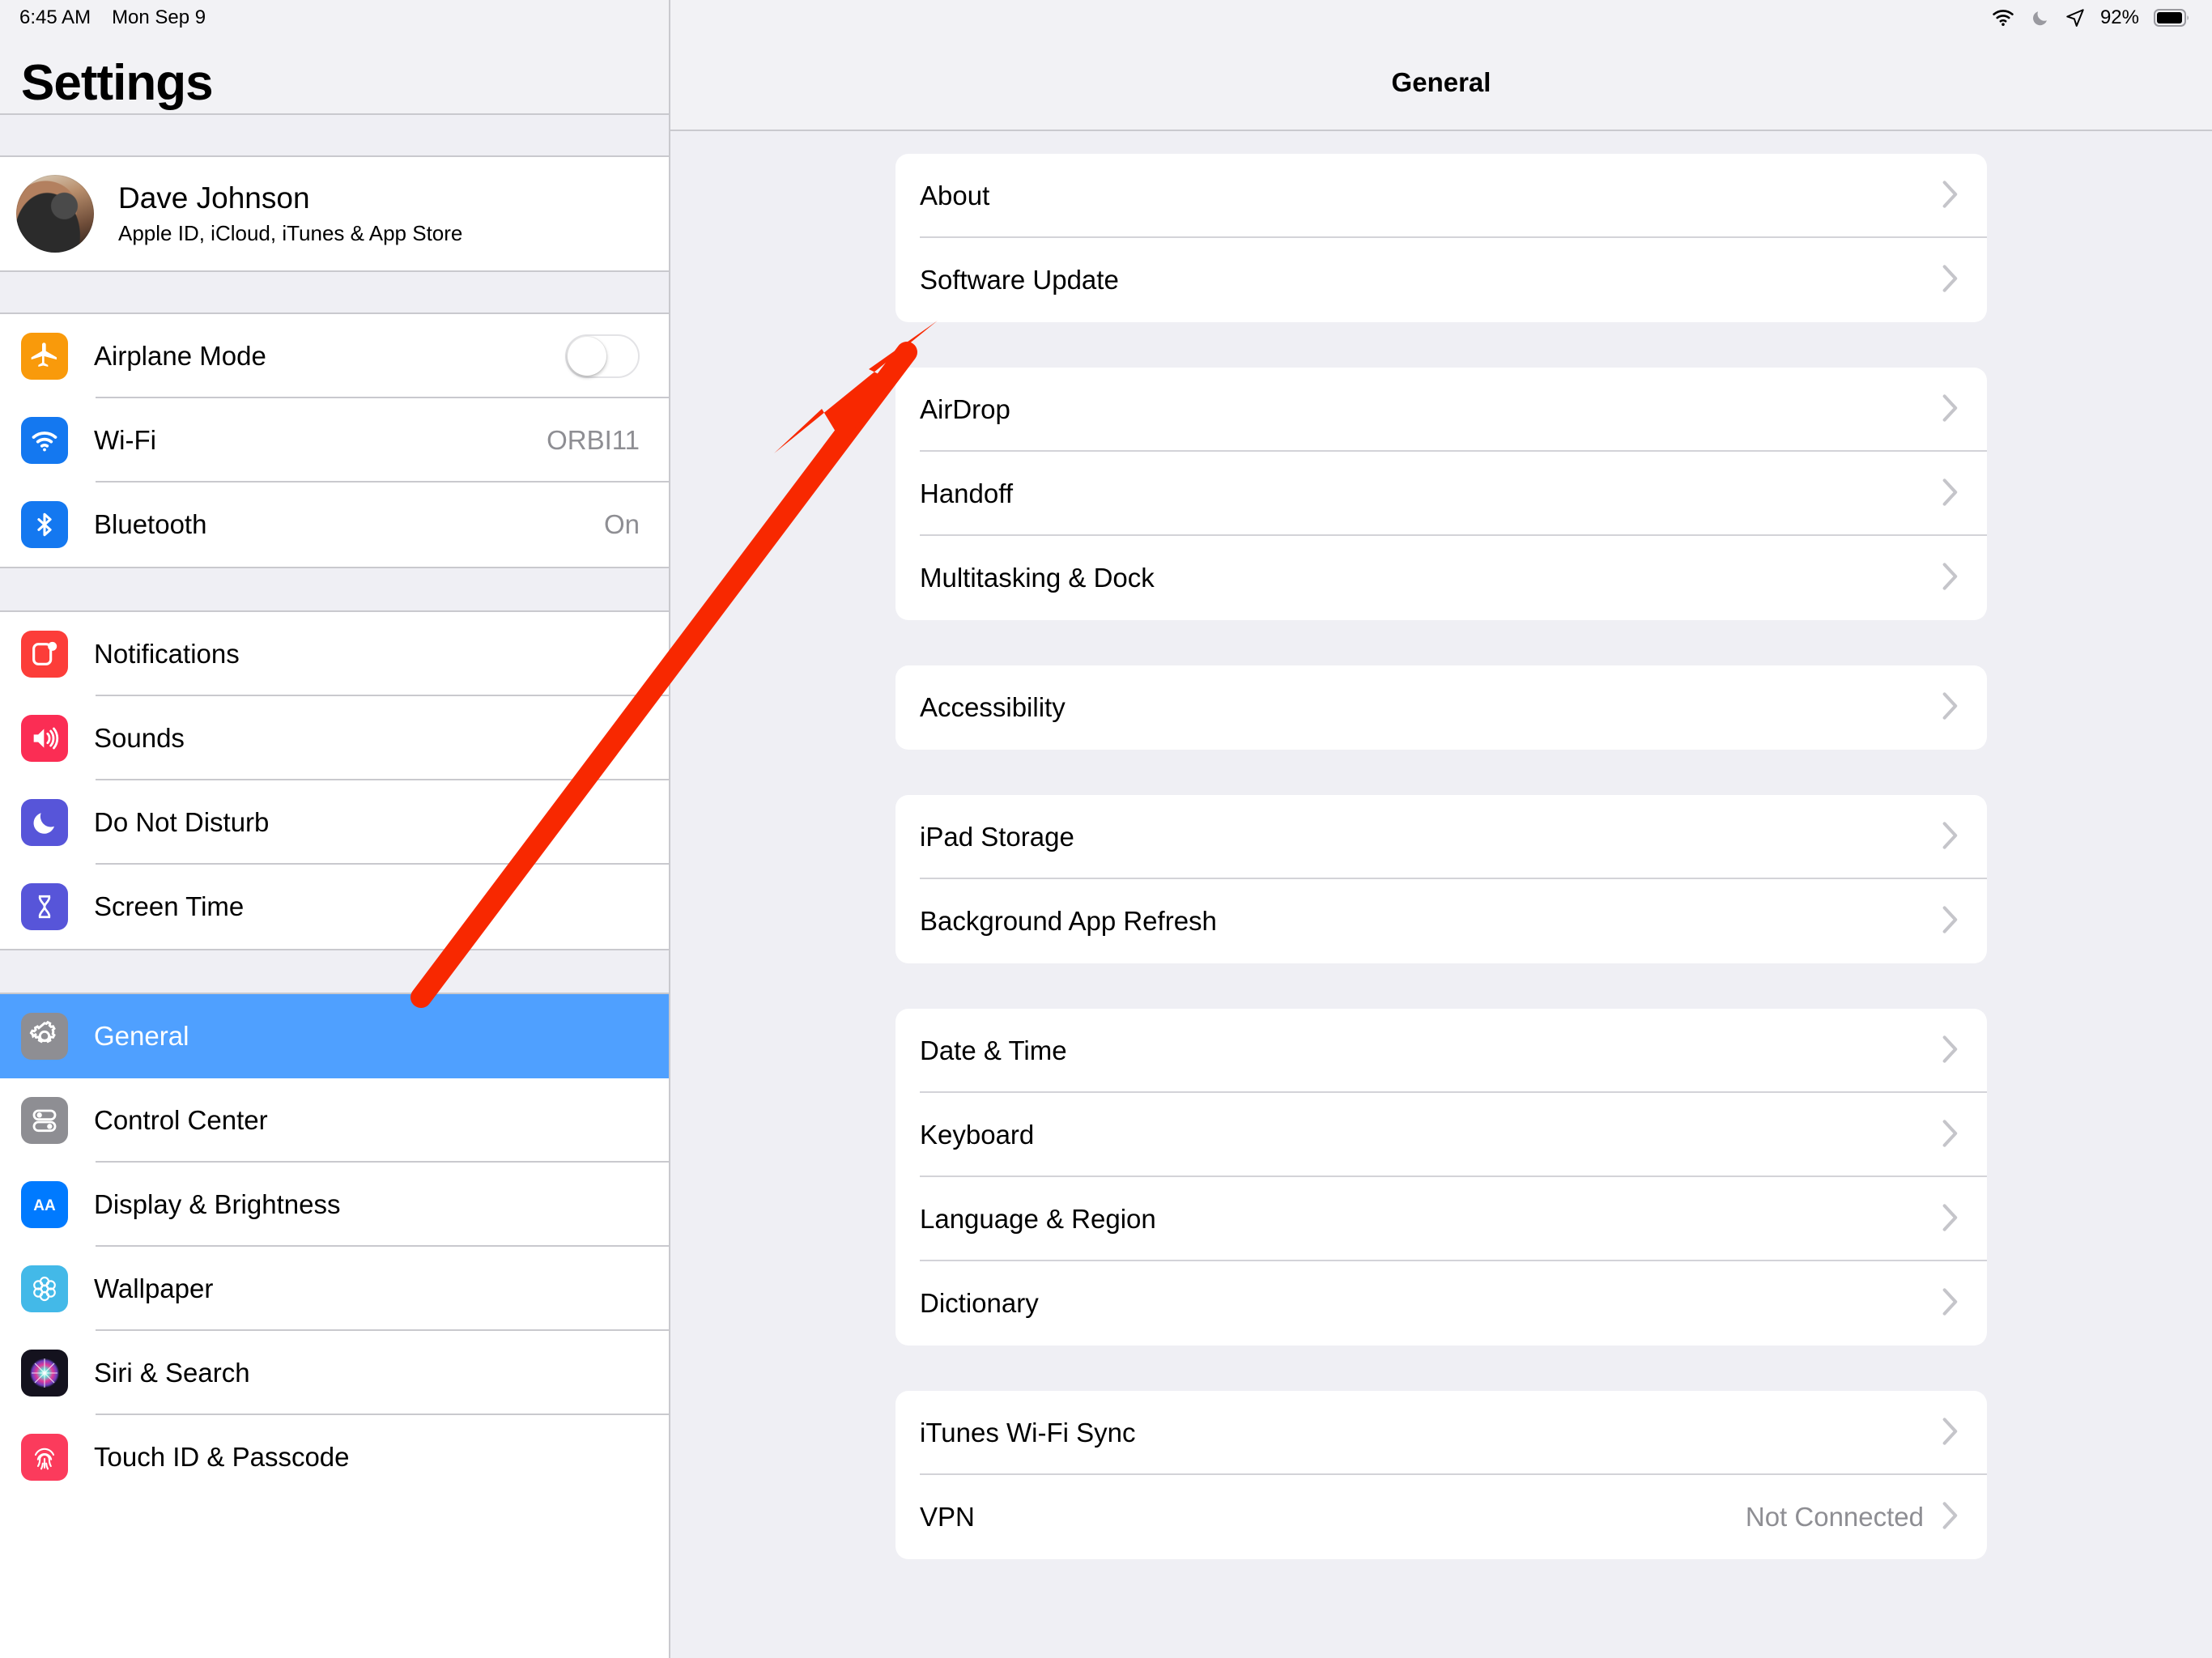  Describe the element at coordinates (44, 738) in the screenshot. I see `sounds-icon` at that location.